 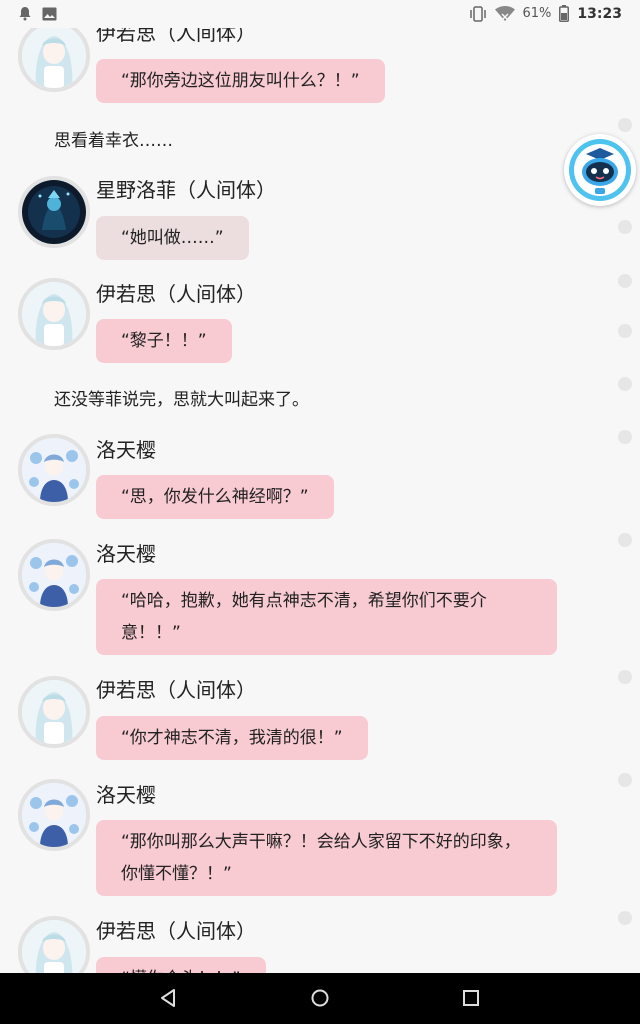 I want to click on vibrate-icon, so click(x=478, y=13).